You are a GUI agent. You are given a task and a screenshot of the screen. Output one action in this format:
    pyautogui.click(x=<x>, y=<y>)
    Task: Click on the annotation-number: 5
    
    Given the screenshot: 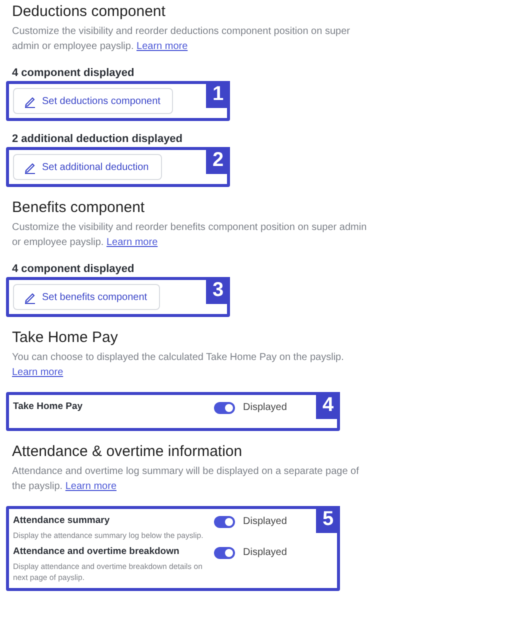 What is the action you would take?
    pyautogui.click(x=328, y=519)
    